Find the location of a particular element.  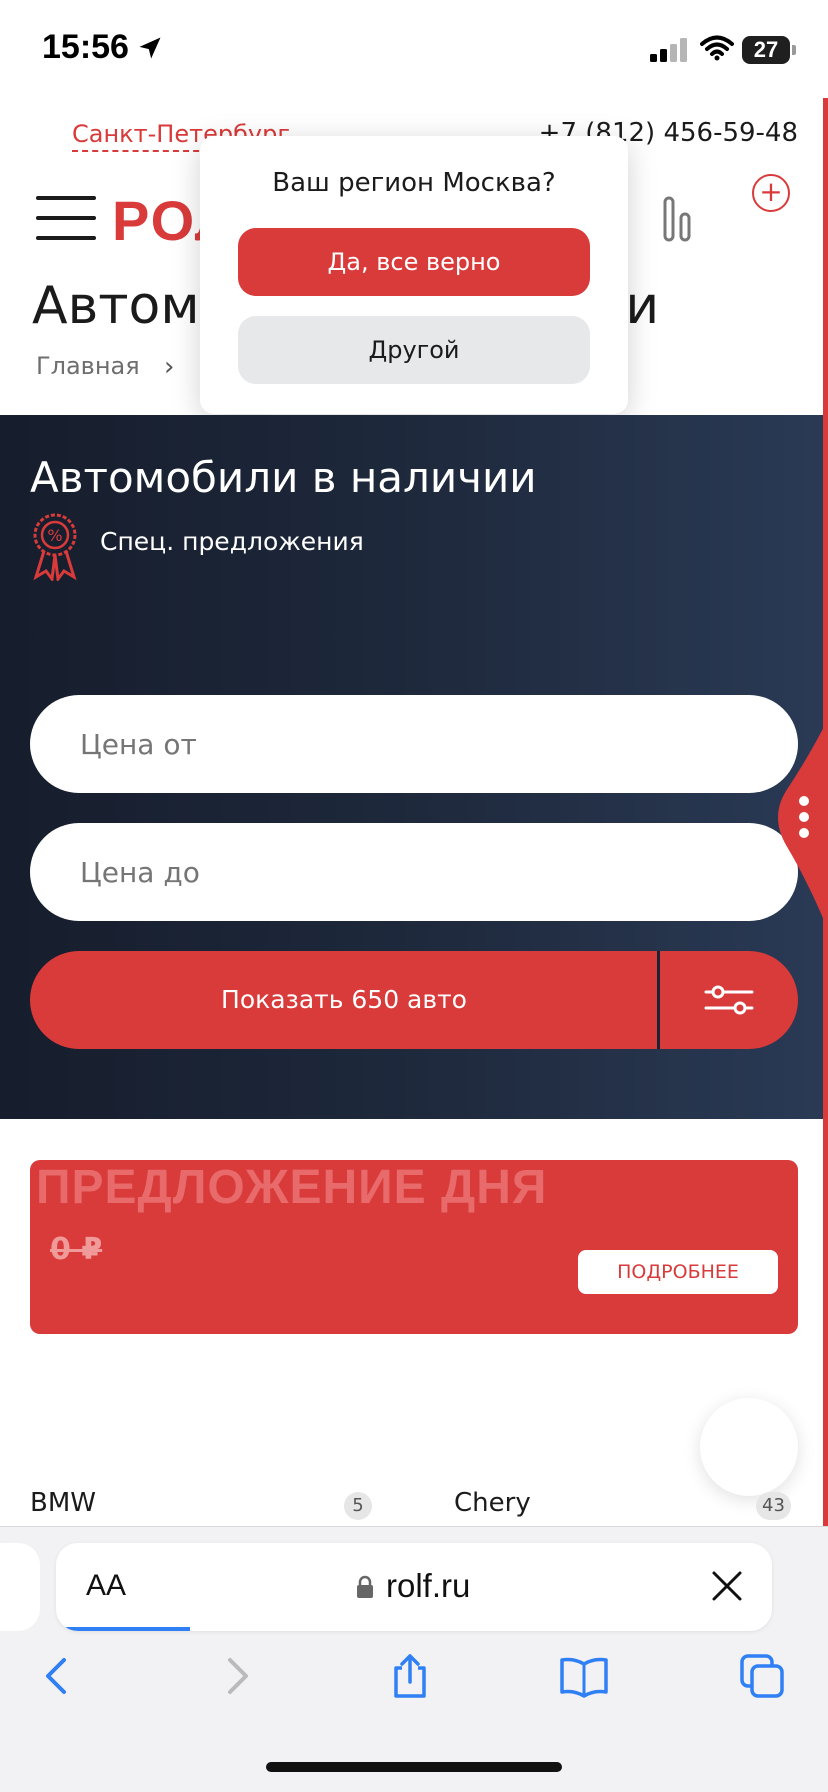

stop-loading-icon is located at coordinates (727, 1586).